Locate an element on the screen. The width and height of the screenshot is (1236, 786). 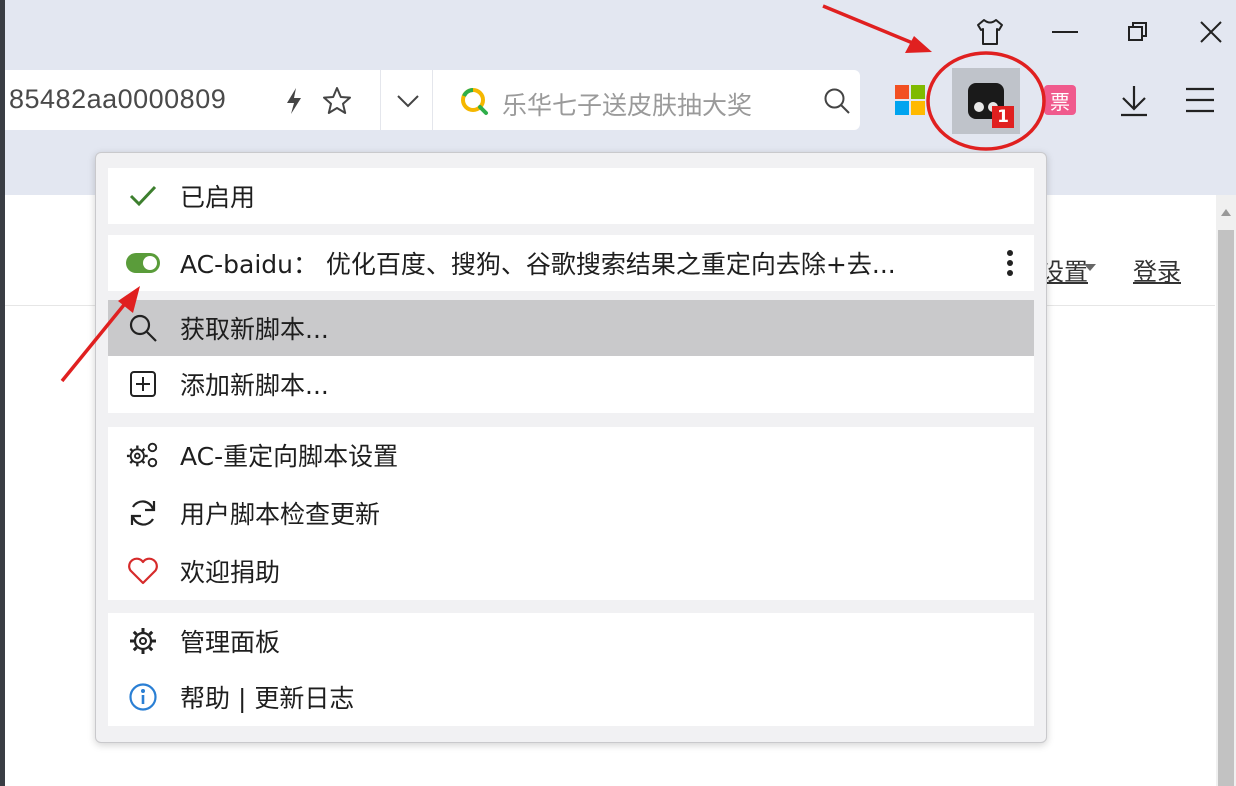
restore-icon is located at coordinates (1138, 32).